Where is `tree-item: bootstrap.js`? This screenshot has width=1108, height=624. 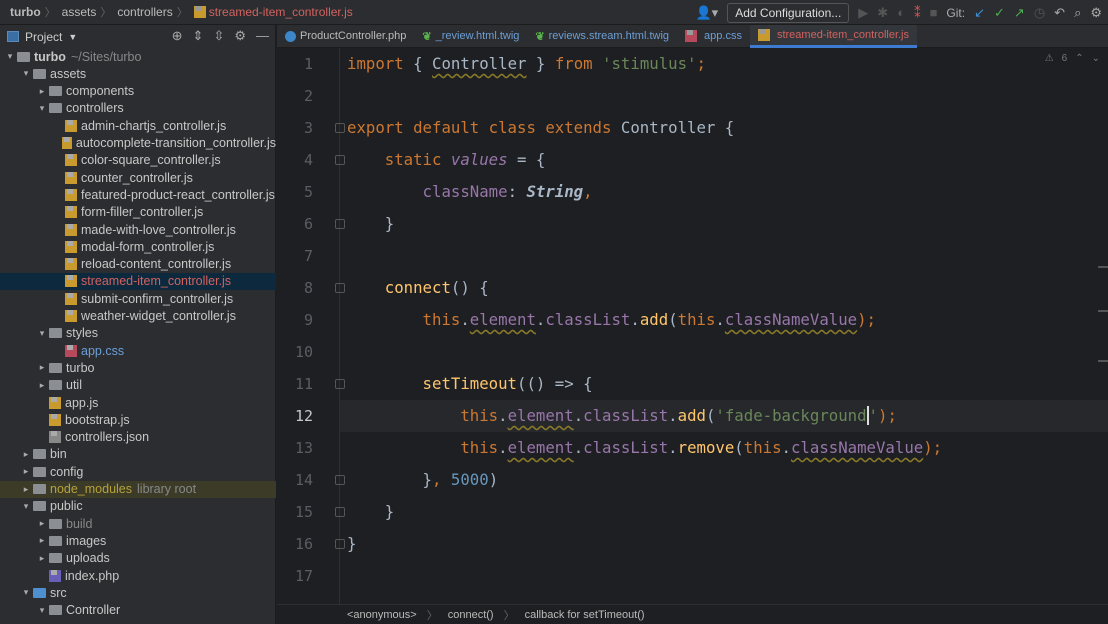
tree-item: bootstrap.js is located at coordinates (138, 419).